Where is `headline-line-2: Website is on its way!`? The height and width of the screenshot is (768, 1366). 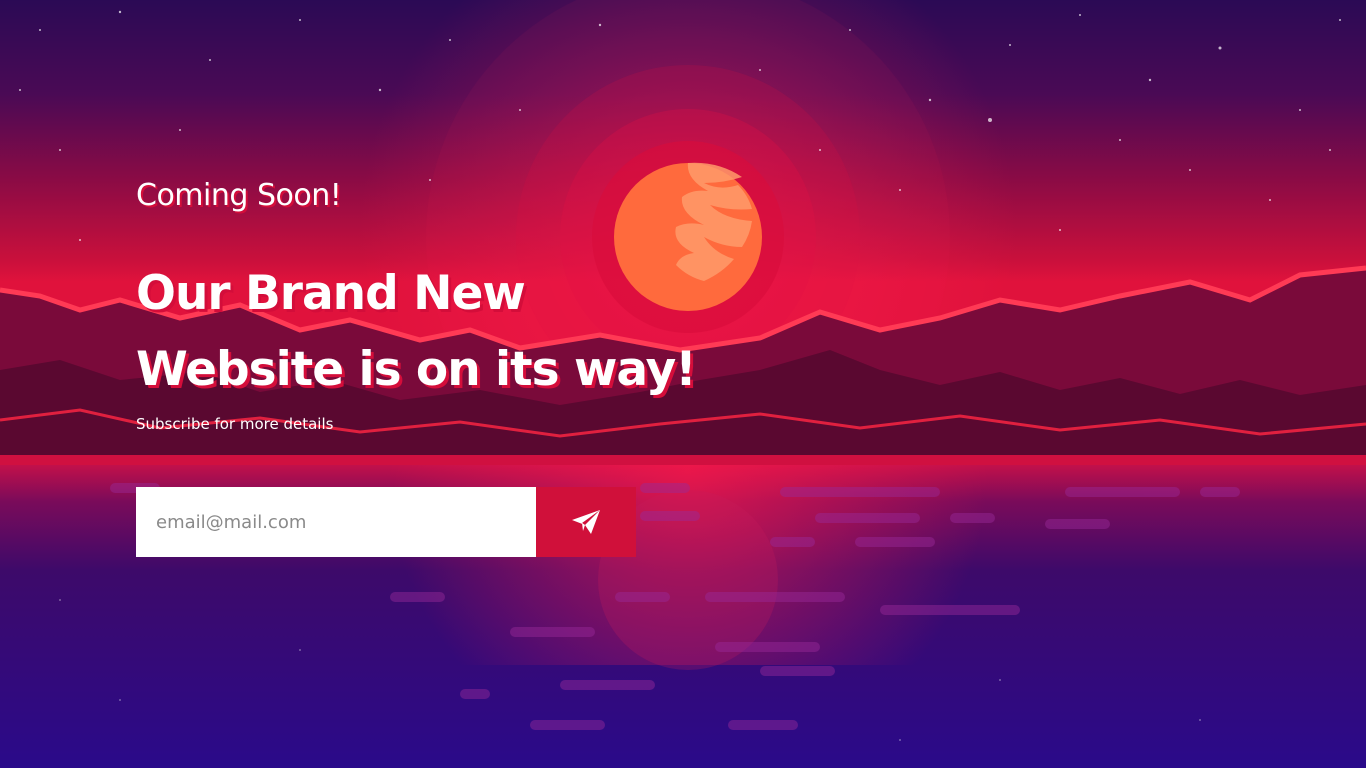
headline-line-2: Website is on its way! is located at coordinates (416, 369).